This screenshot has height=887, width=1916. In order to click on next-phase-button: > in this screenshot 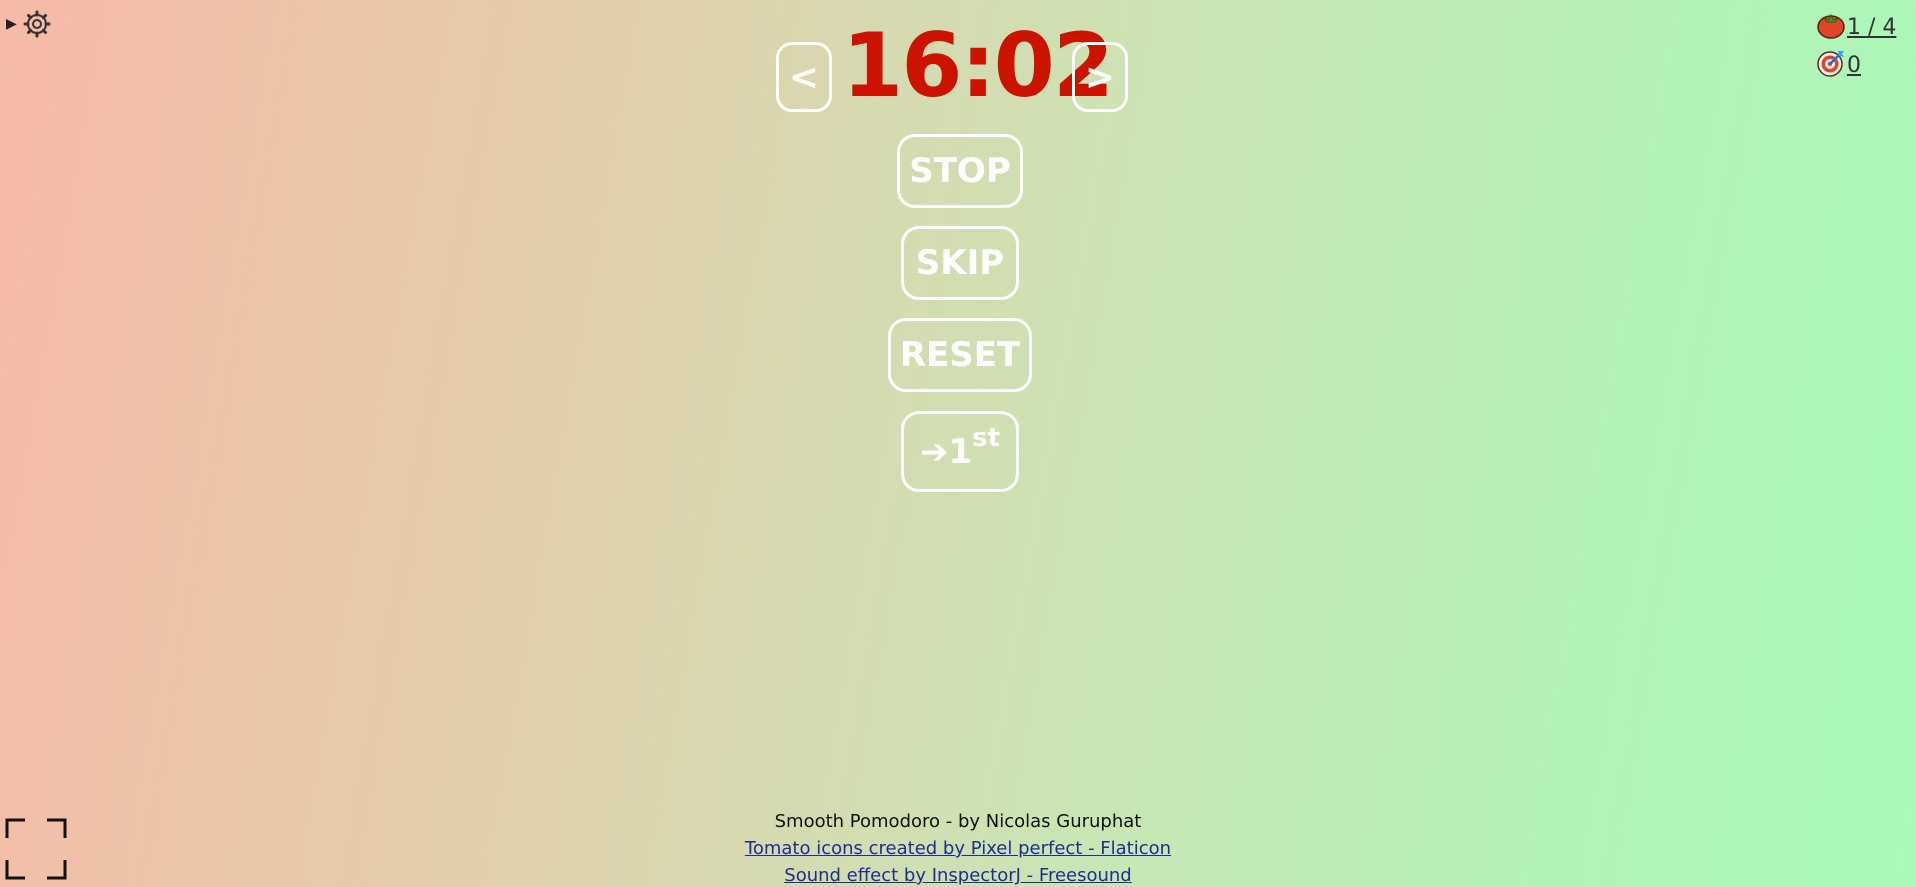, I will do `click(1100, 77)`.